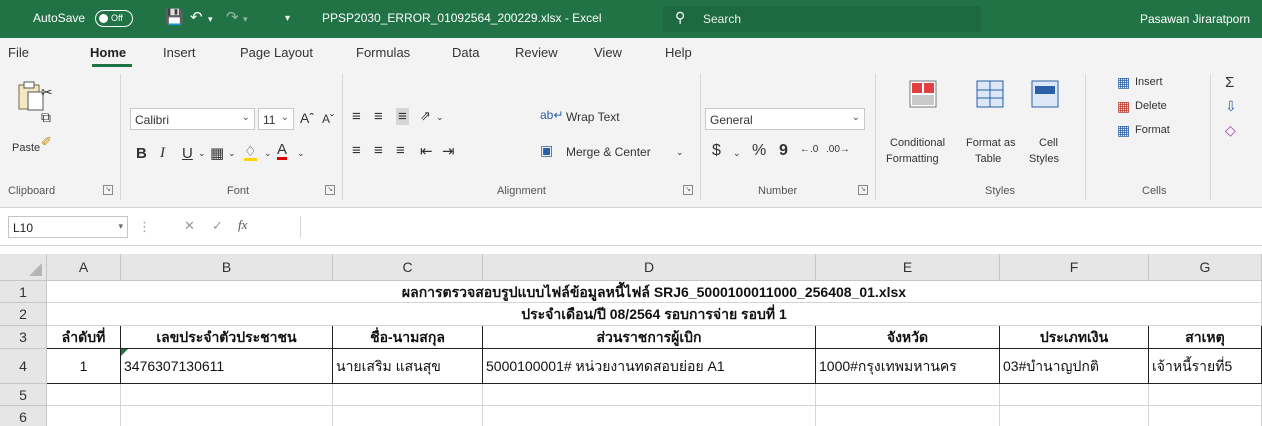 The width and height of the screenshot is (1262, 426). Describe the element at coordinates (227, 267) in the screenshot. I see `column-header-b: B` at that location.